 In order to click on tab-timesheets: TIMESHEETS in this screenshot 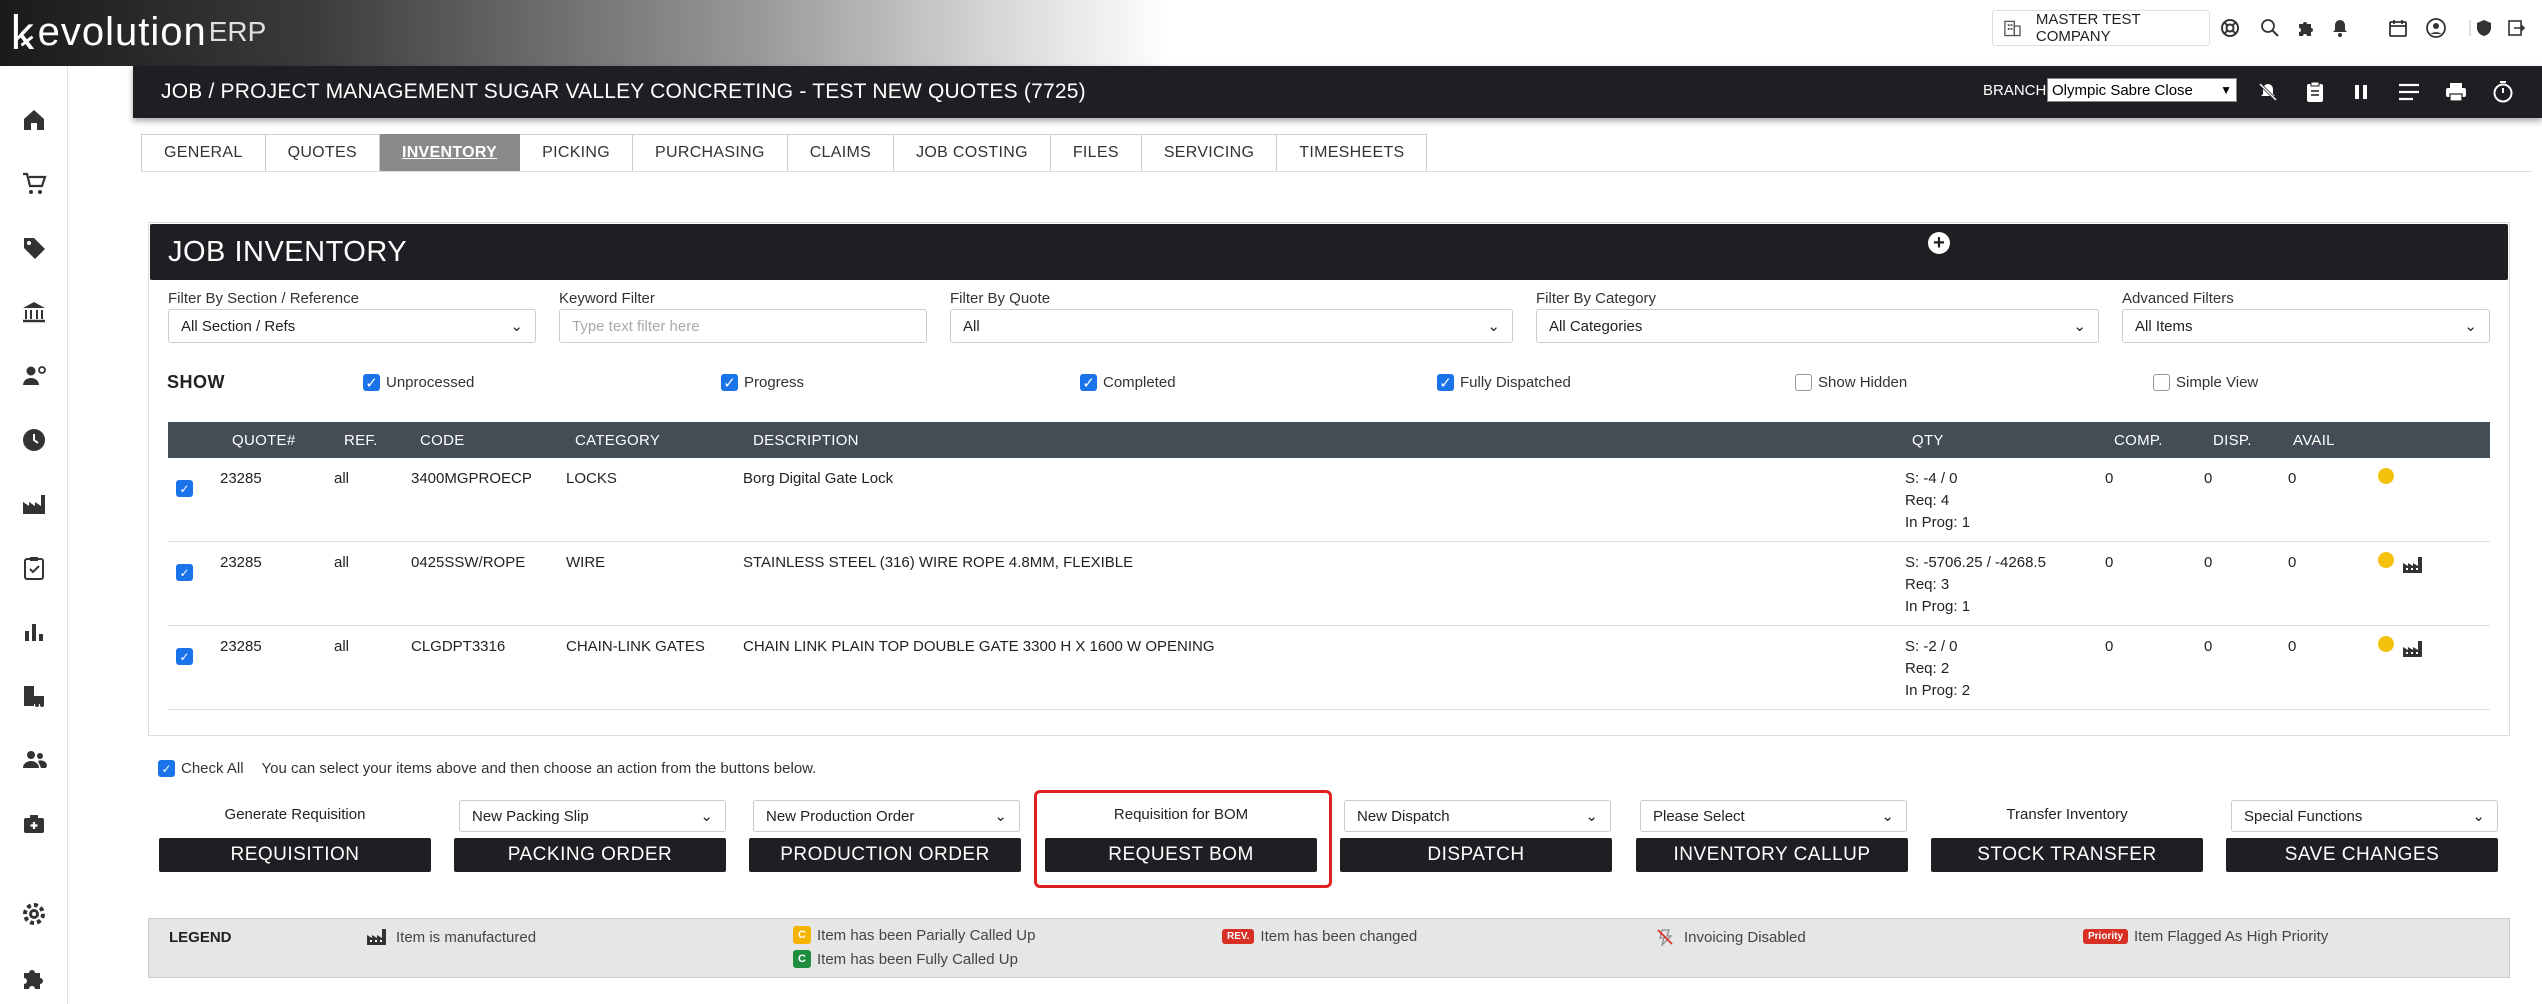, I will do `click(1352, 153)`.